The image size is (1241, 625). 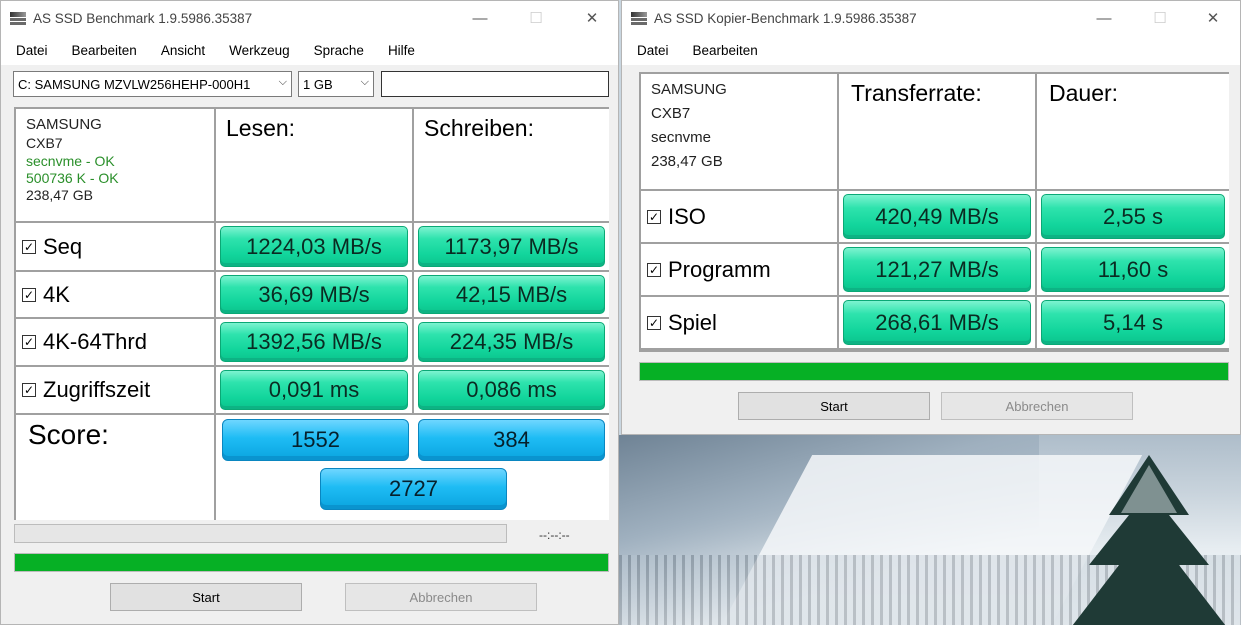 What do you see at coordinates (63, 246) in the screenshot?
I see `row-label: Seq` at bounding box center [63, 246].